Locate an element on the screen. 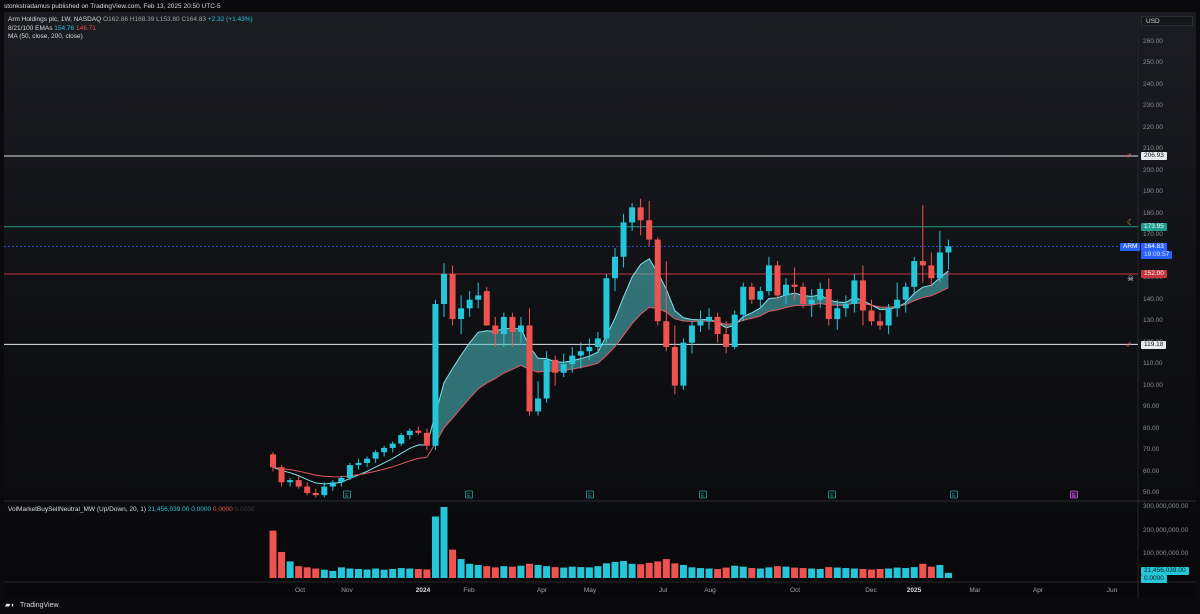  price-tick-label: 110.00 is located at coordinates (1153, 364).